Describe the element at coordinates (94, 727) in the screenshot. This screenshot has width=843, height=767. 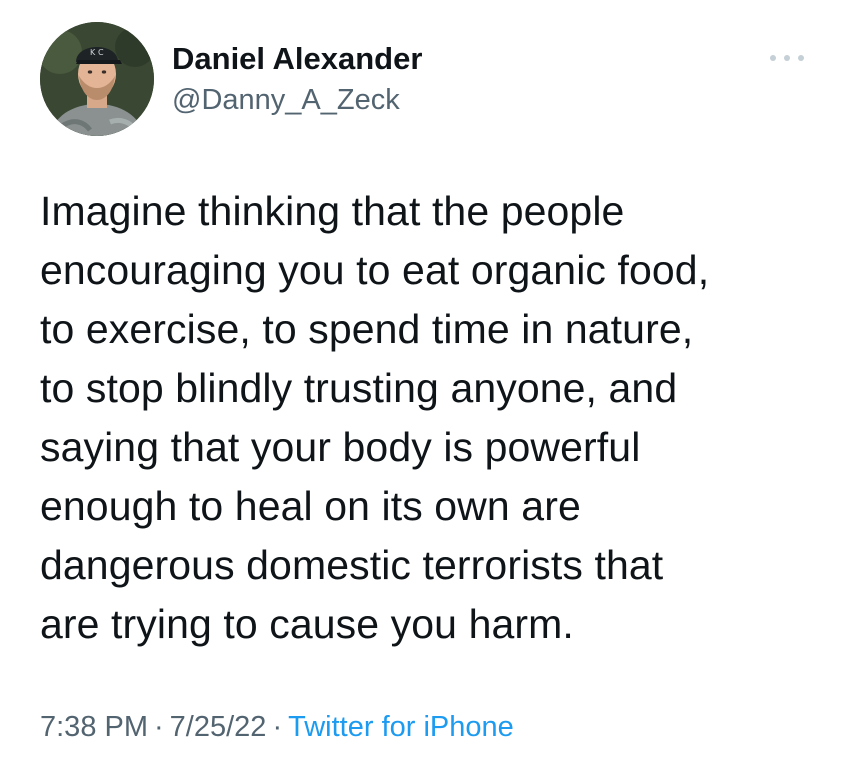
I see `tweet-time: 7:38 PM` at that location.